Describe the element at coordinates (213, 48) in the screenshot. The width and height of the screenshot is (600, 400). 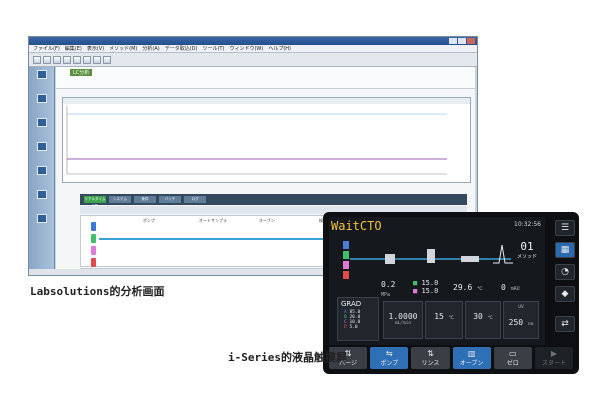
I see `menu-tools: ツール(T)` at that location.